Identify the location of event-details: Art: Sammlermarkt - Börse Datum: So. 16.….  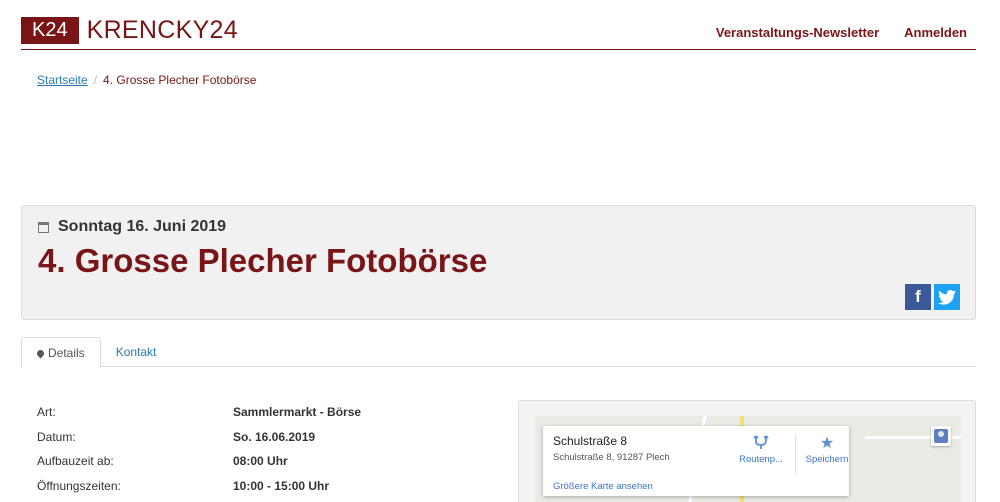
(257, 449).